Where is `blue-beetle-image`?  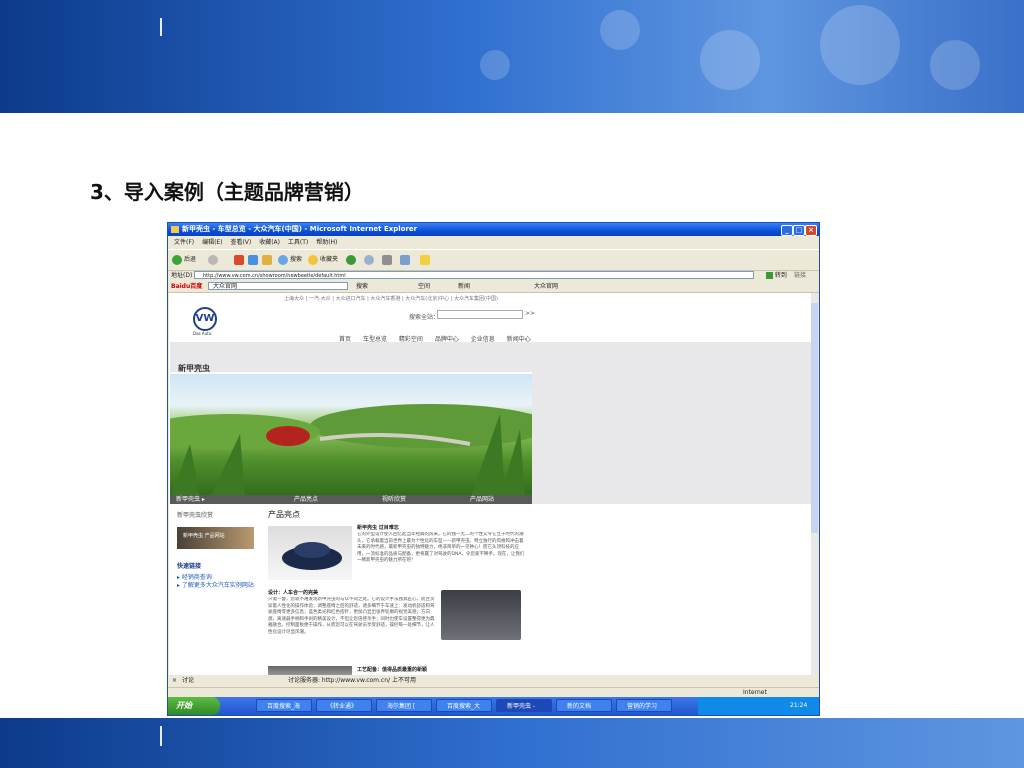
blue-beetle-image is located at coordinates (312, 556).